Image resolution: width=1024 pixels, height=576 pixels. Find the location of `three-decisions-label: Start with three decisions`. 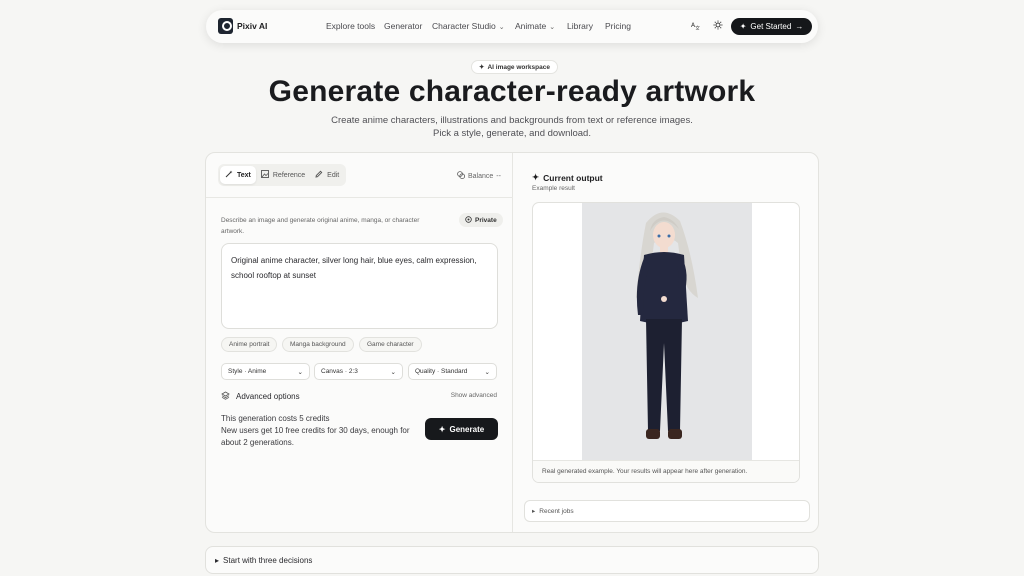

three-decisions-label: Start with three decisions is located at coordinates (268, 560).